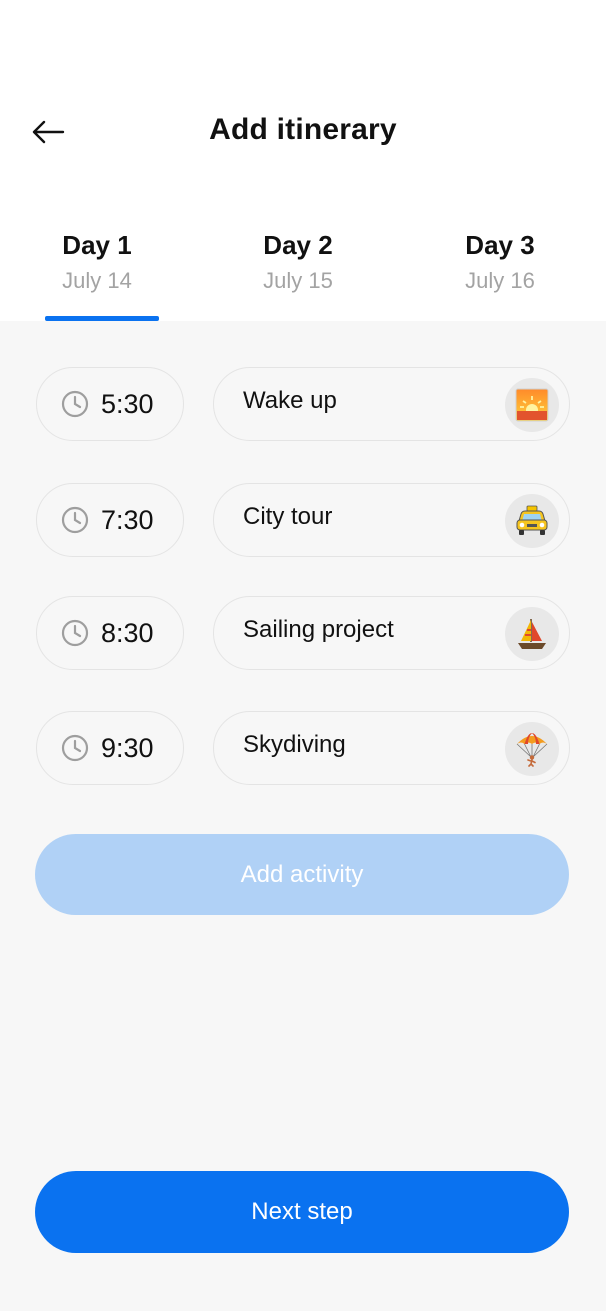 The height and width of the screenshot is (1311, 606). I want to click on activity-label: City tour, so click(288, 516).